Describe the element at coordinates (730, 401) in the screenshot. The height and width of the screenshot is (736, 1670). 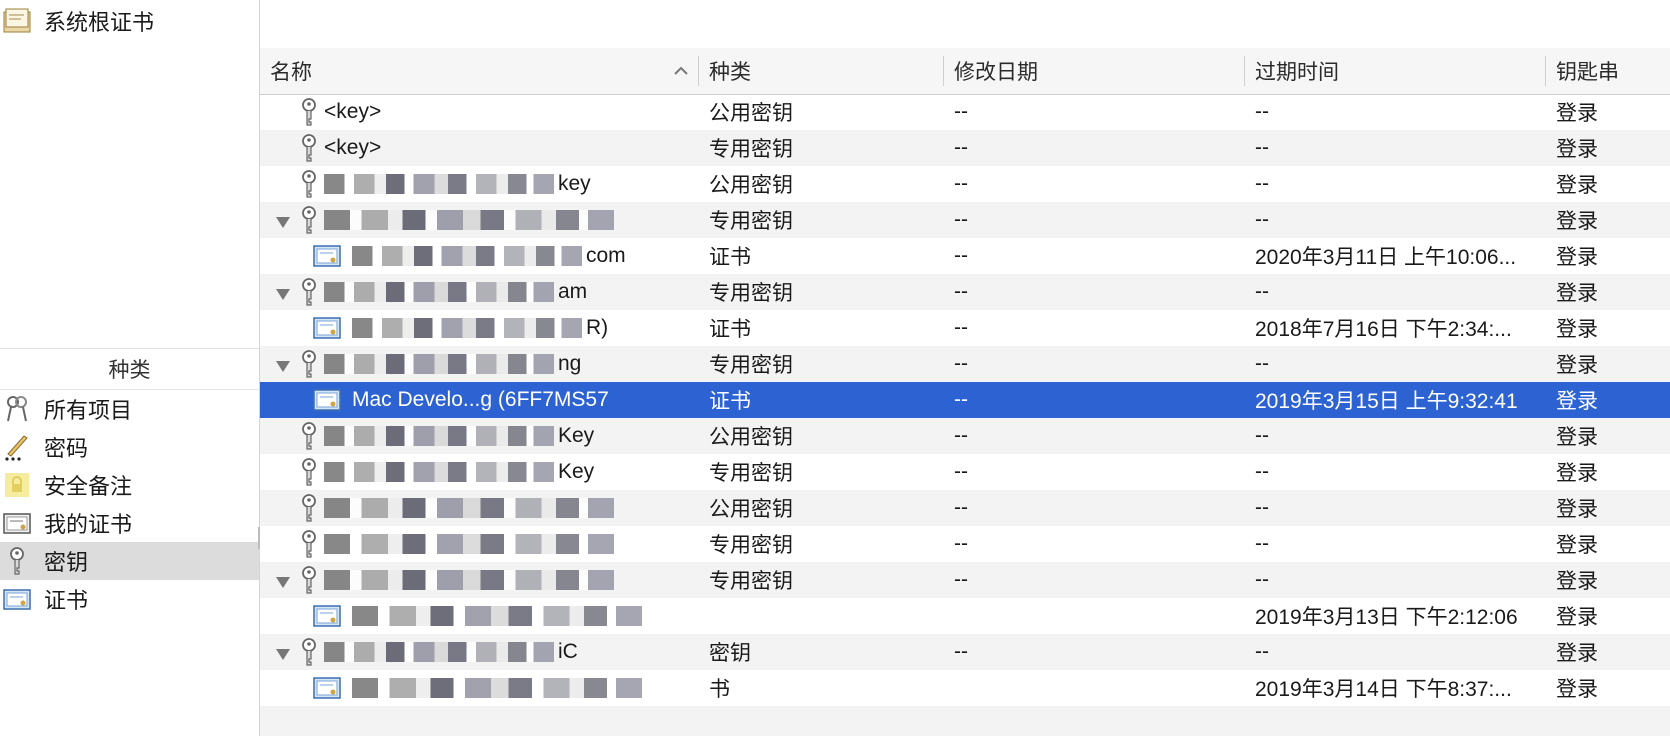
I see `cell-kind: 证书` at that location.